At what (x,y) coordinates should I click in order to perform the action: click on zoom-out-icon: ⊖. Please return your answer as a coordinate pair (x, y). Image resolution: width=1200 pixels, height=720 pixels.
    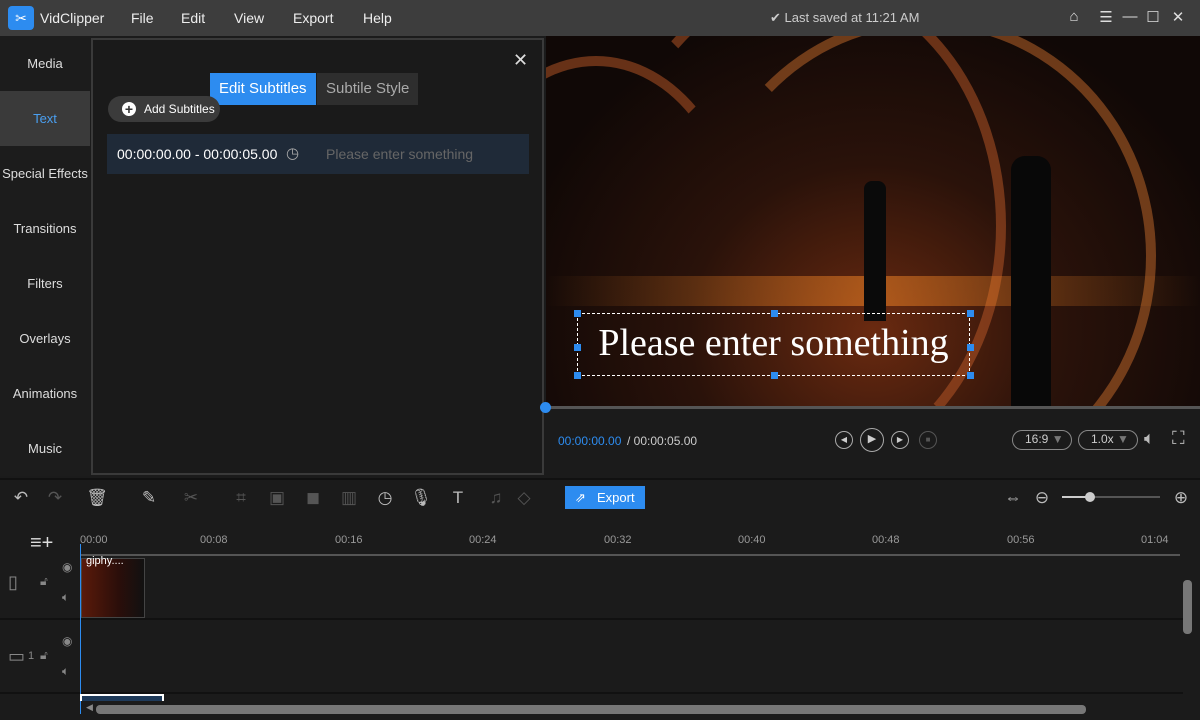
    Looking at the image, I should click on (1042, 498).